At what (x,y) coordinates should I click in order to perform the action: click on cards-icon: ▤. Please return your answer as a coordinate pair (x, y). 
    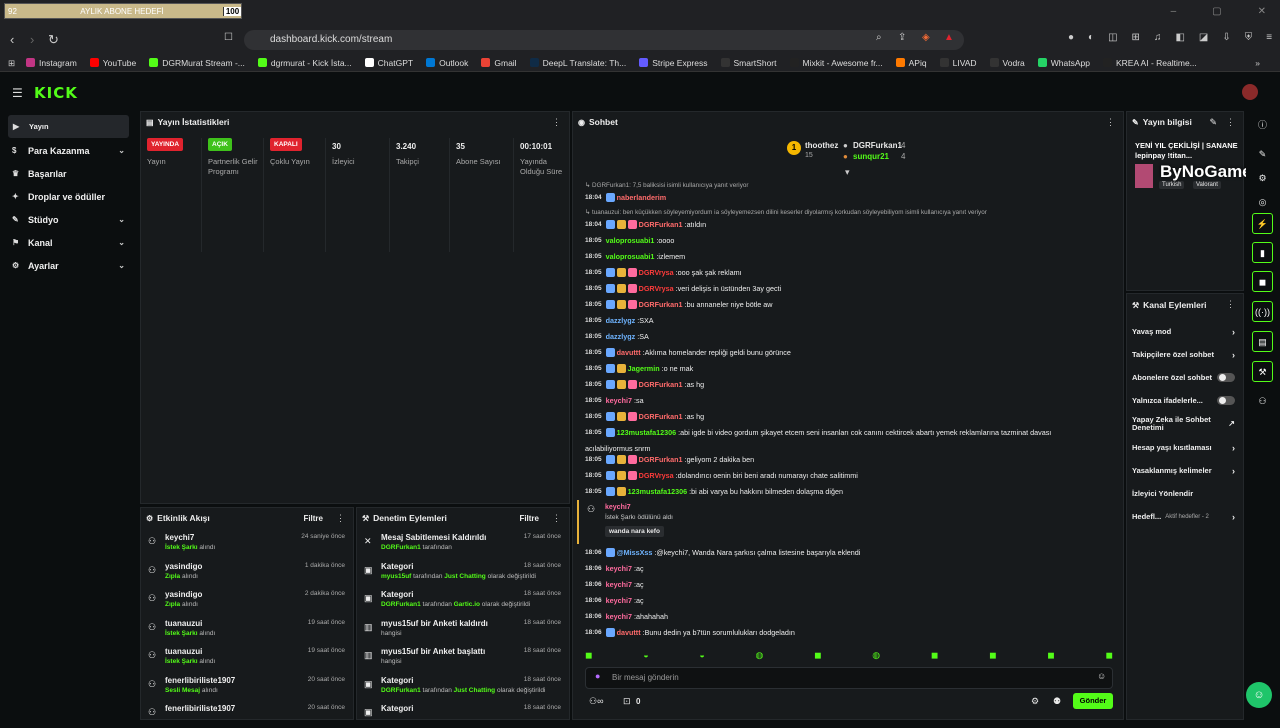
    Looking at the image, I should click on (1262, 341).